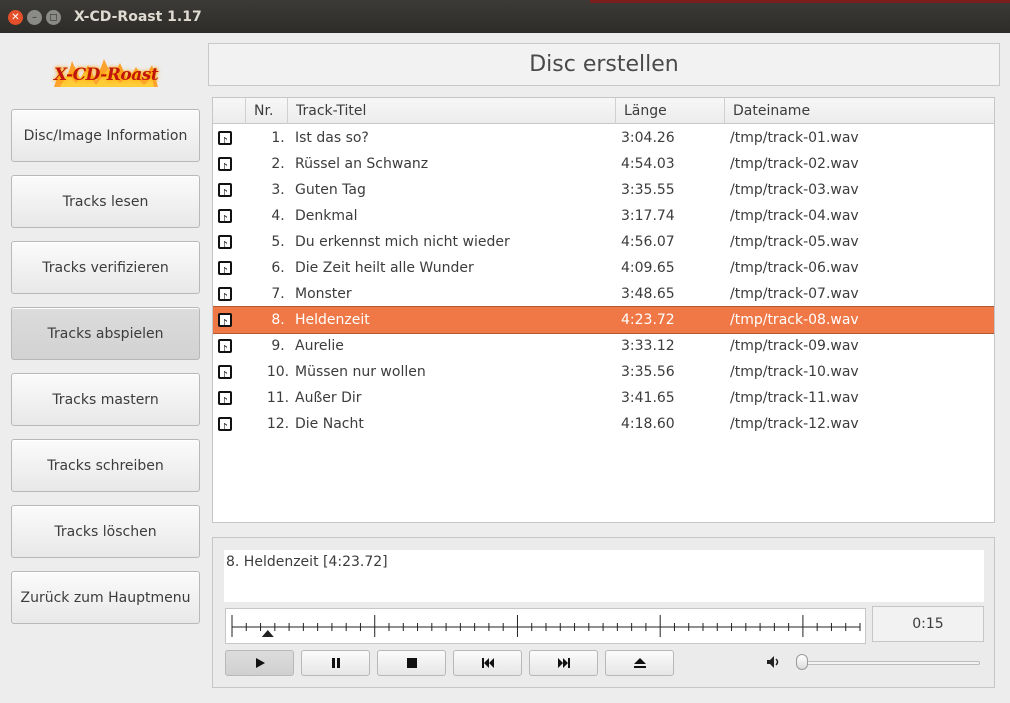 The width and height of the screenshot is (1010, 703). I want to click on track-file-cell: /tmp/track-09.wav, so click(794, 346).